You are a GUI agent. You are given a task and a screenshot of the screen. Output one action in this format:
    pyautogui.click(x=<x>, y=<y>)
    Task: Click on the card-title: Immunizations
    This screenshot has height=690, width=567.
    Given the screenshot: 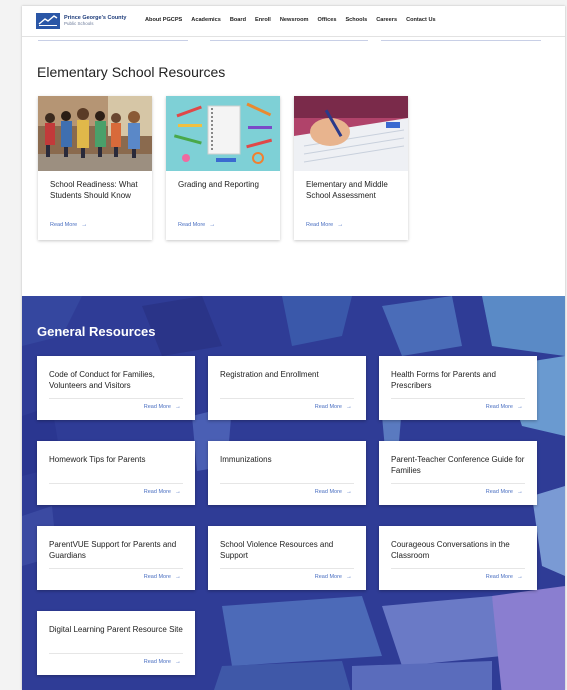 What is the action you would take?
    pyautogui.click(x=246, y=459)
    